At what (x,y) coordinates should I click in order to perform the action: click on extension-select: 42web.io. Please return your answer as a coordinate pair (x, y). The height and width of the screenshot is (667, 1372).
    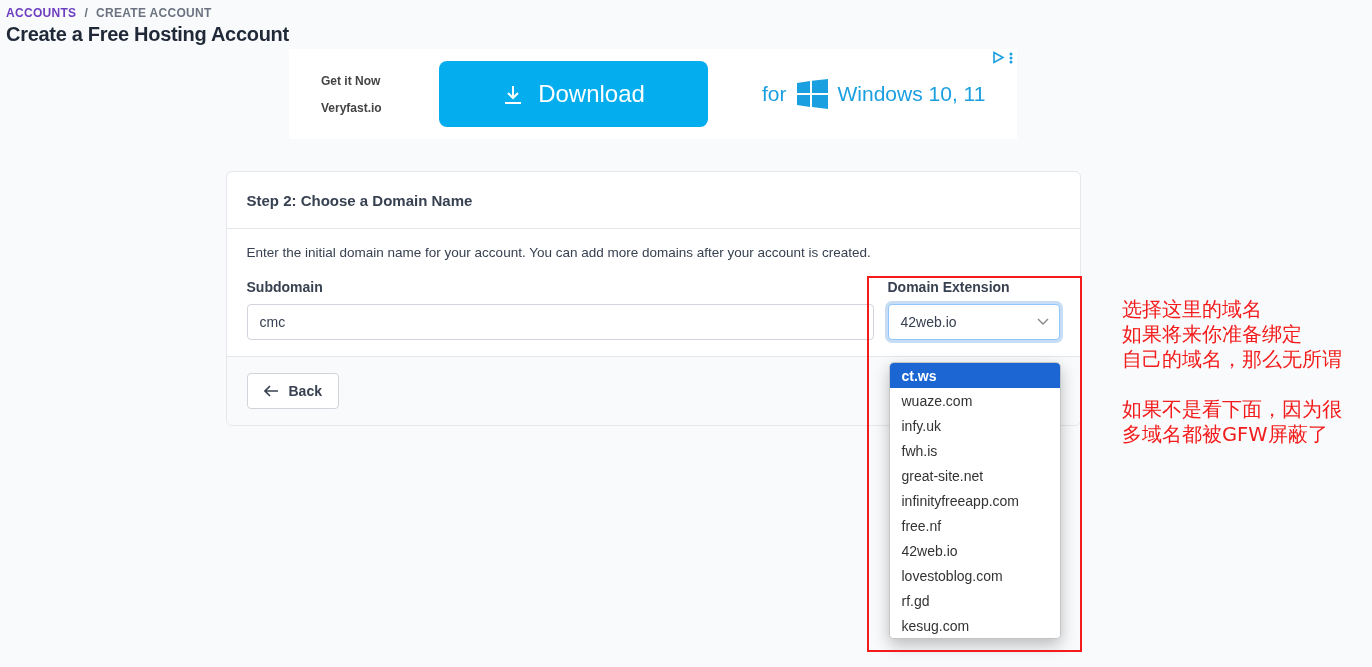
    Looking at the image, I should click on (973, 322).